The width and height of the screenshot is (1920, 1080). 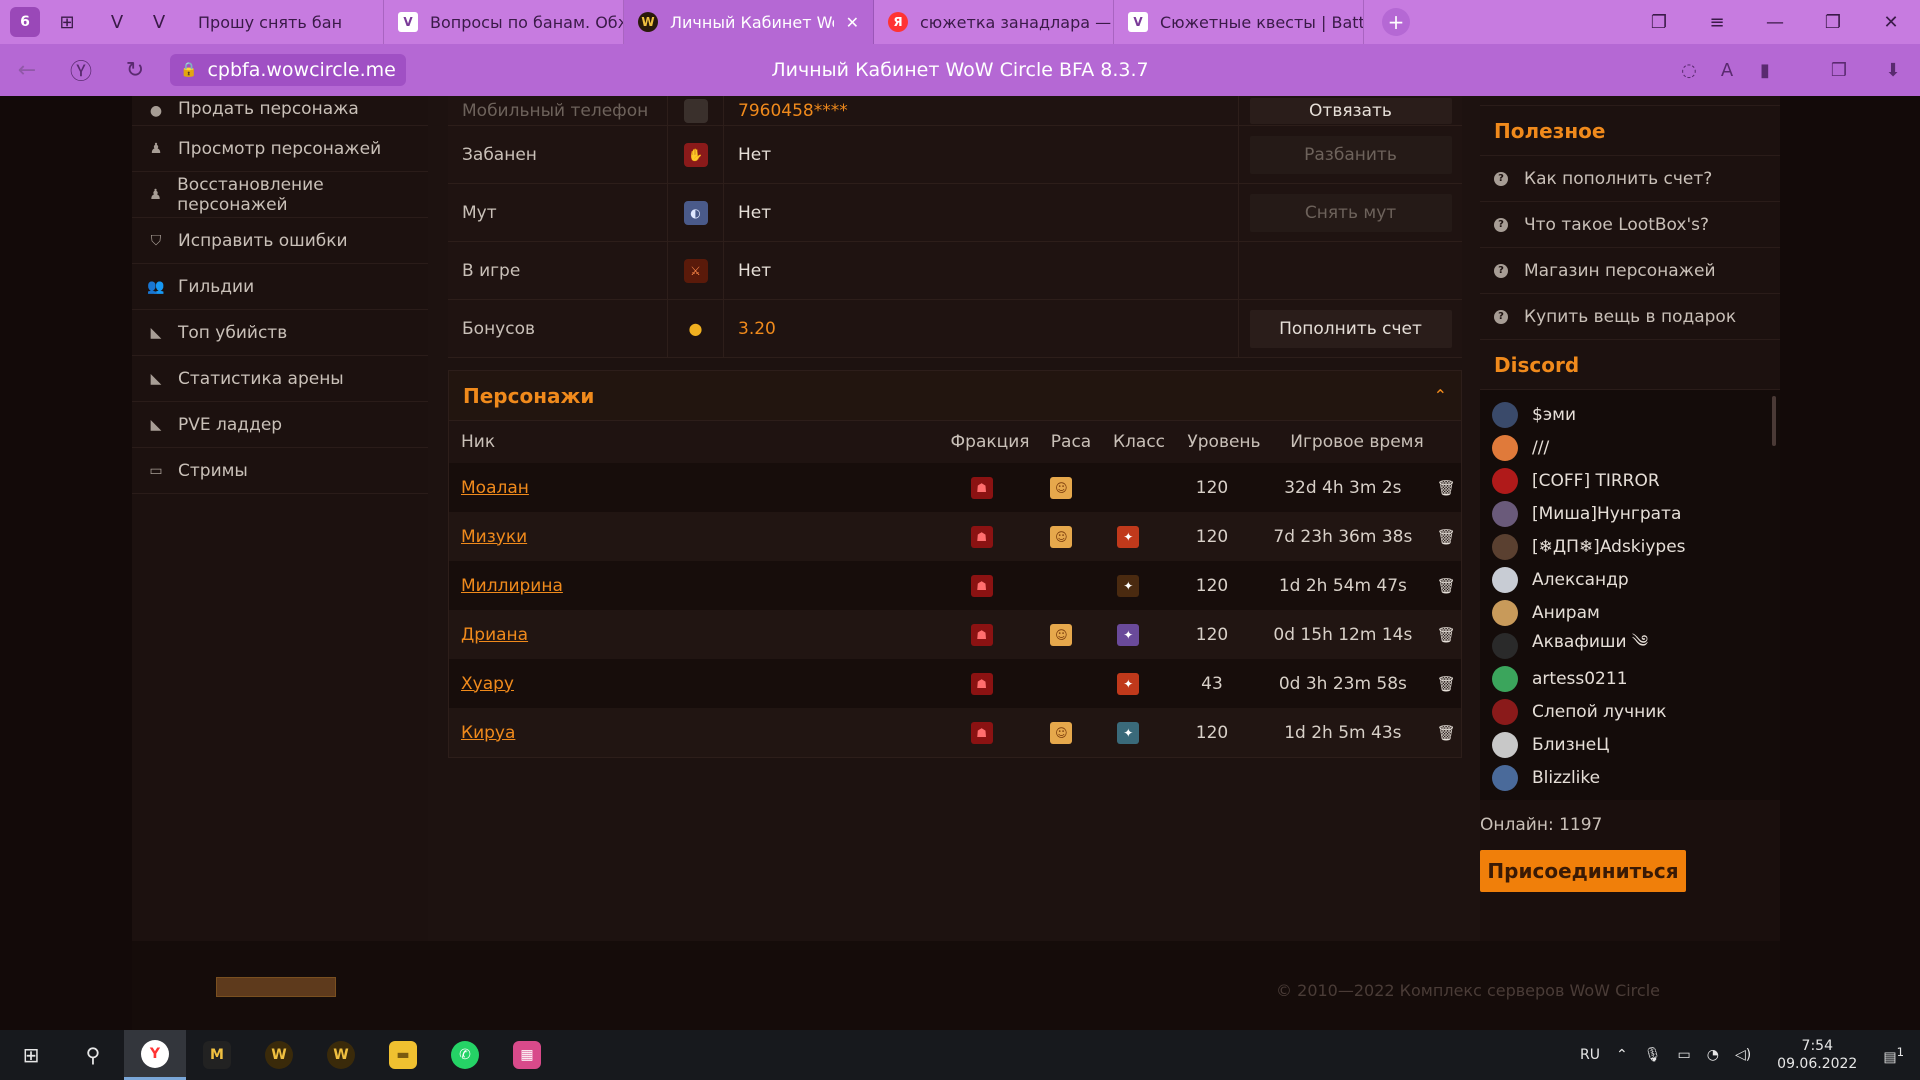 I want to click on sidebar-item-sell-character: ● Продать персонажа, so click(x=280, y=111).